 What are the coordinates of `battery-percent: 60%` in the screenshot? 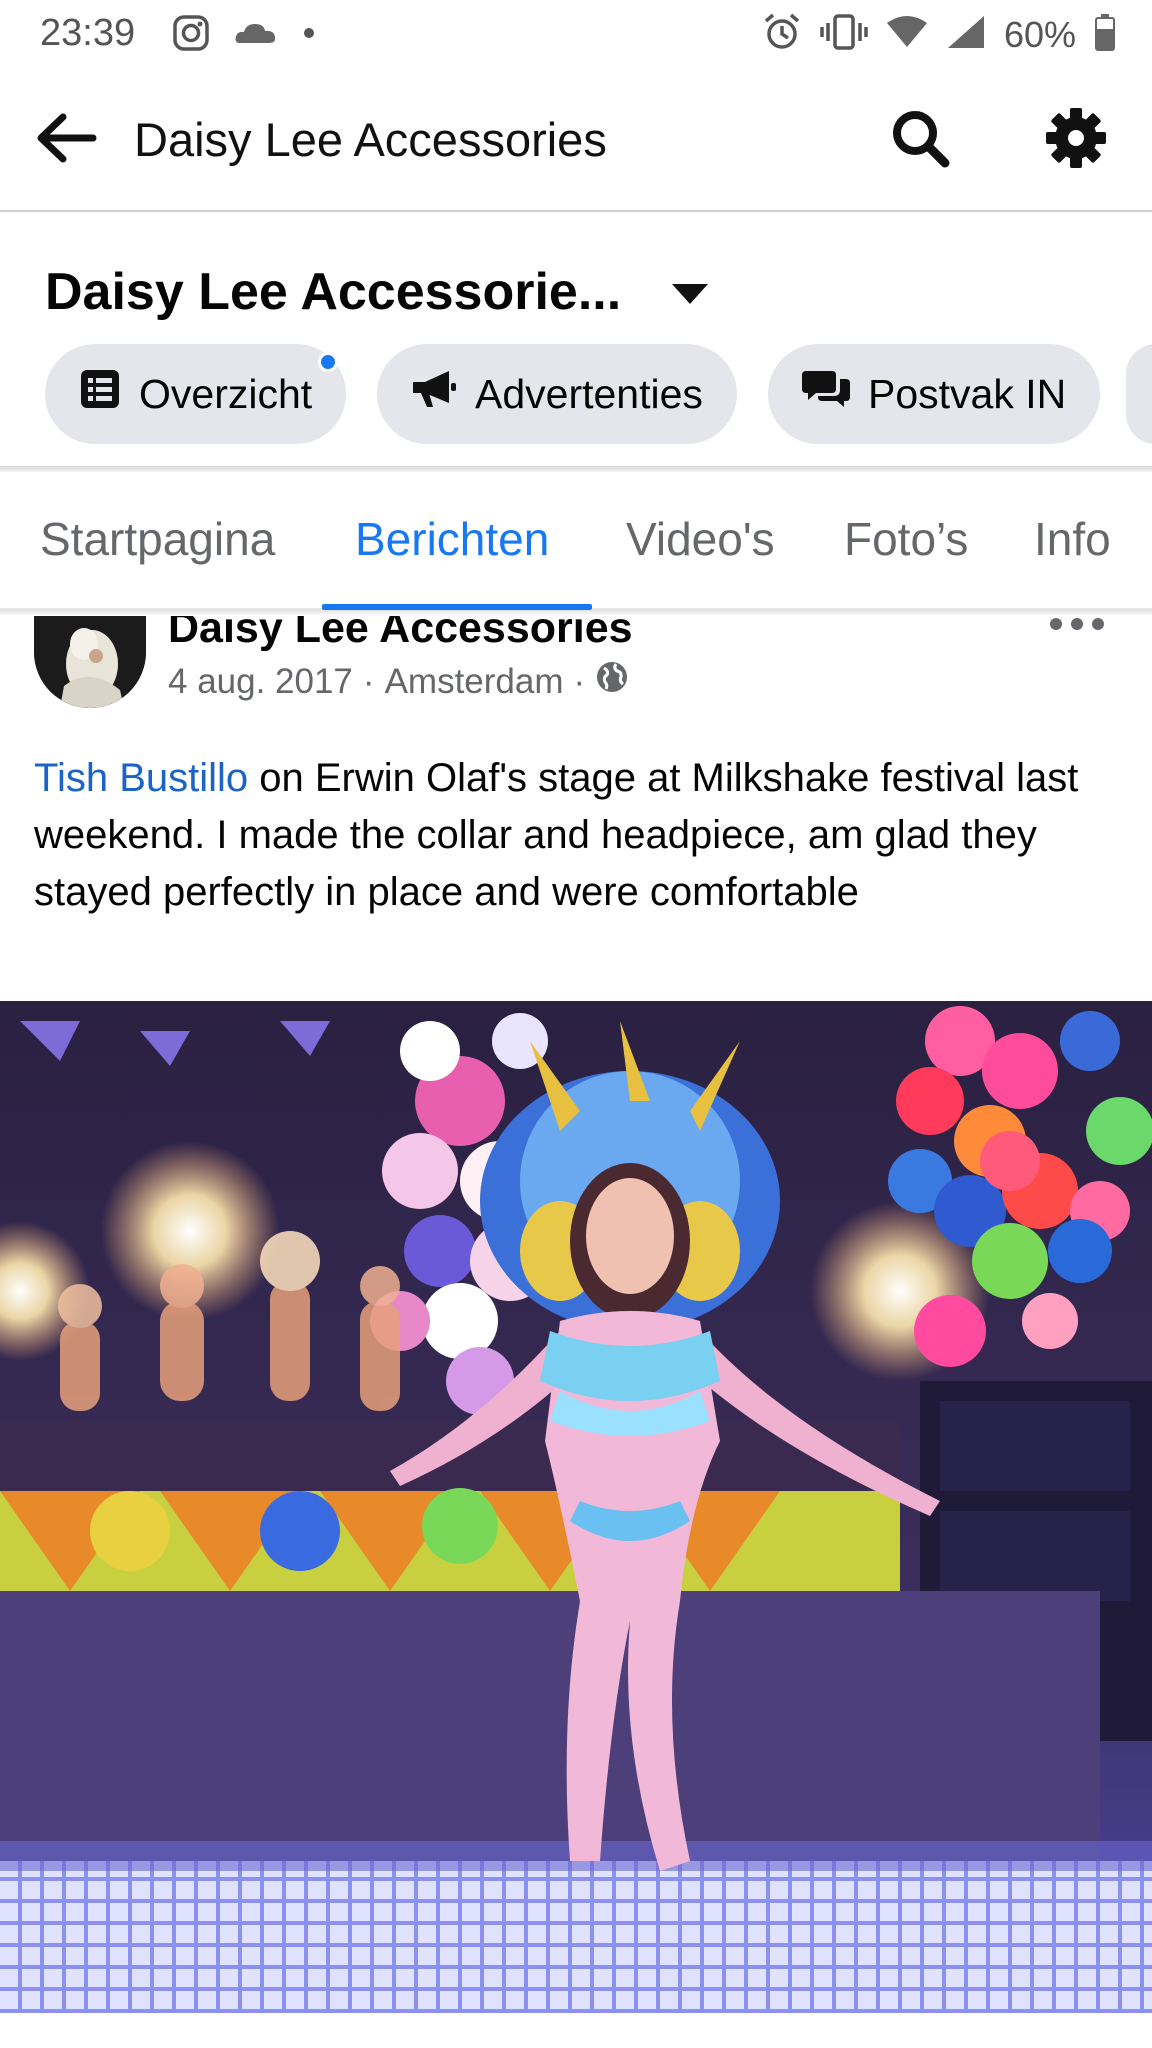 It's located at (1039, 34).